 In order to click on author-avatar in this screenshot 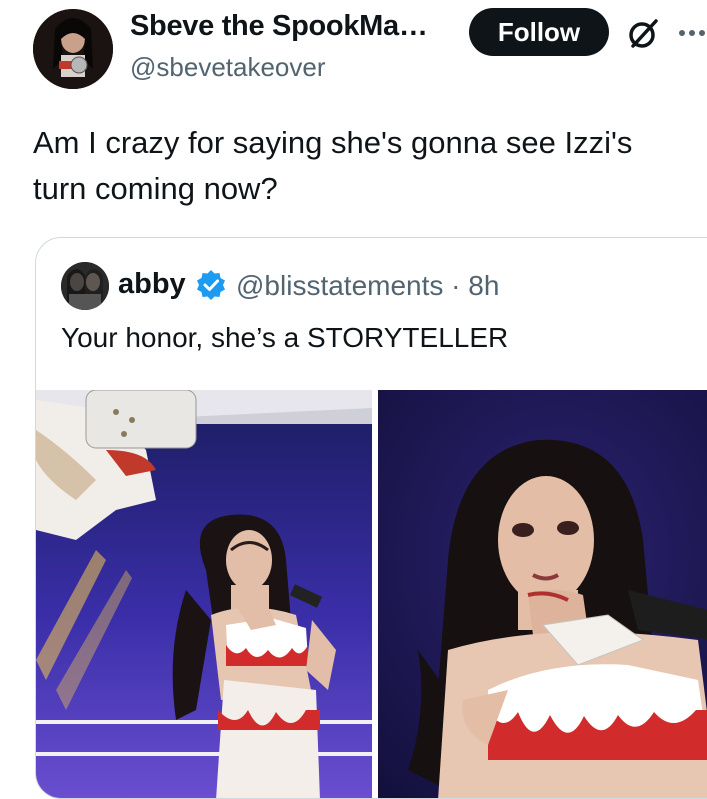, I will do `click(73, 49)`.